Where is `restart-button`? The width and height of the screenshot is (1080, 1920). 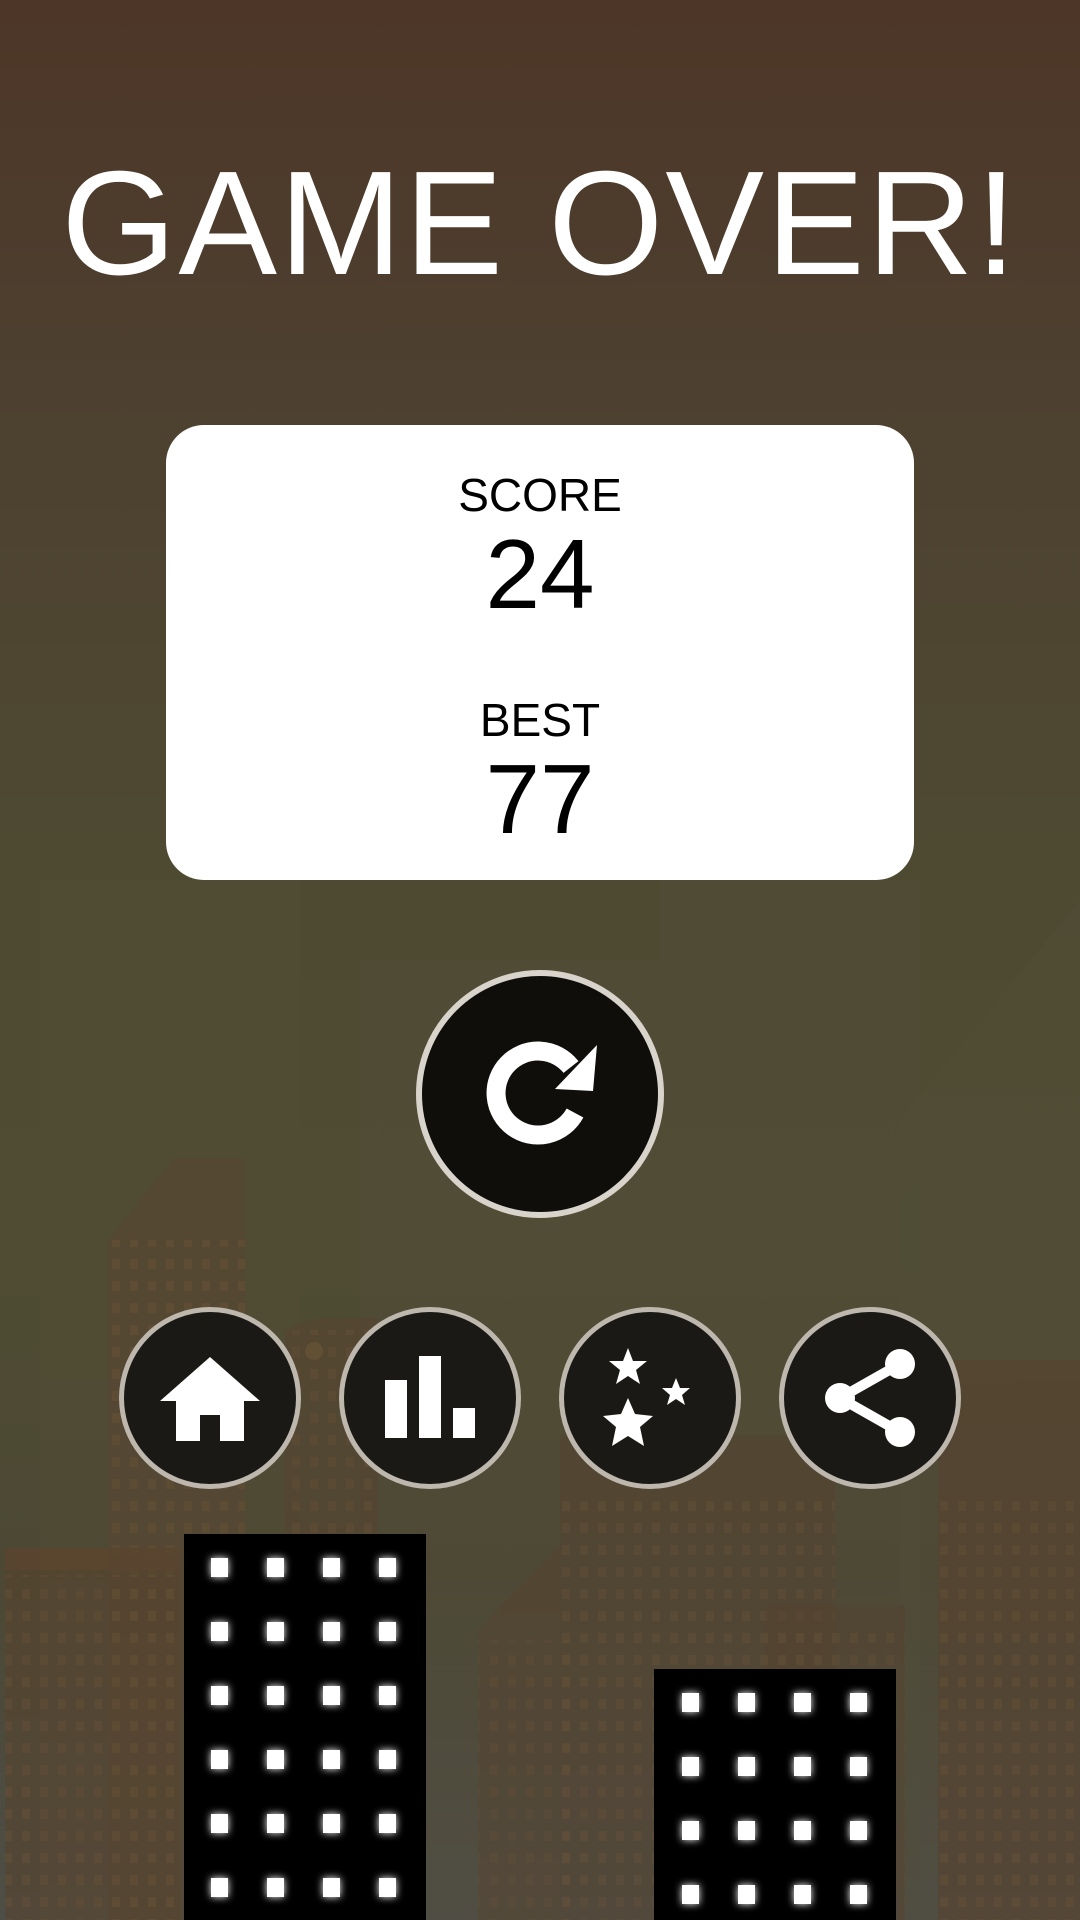
restart-button is located at coordinates (540, 1094).